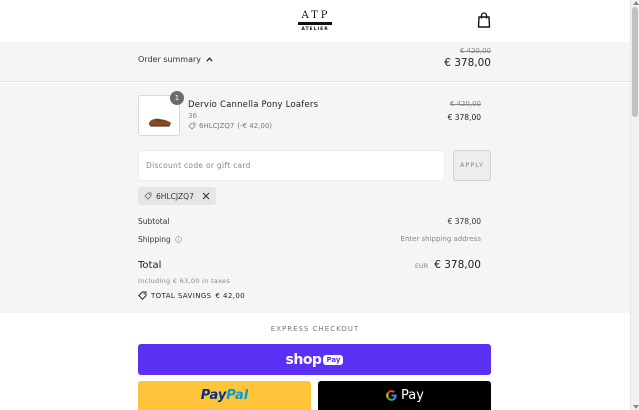 This screenshot has width=639, height=410. I want to click on total-label: Total, so click(150, 265).